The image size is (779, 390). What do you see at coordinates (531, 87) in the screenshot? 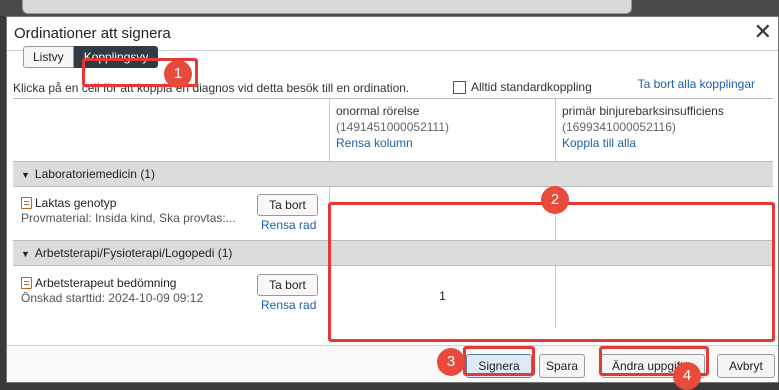
I see `standard-link-label: Alltid standardkoppling` at bounding box center [531, 87].